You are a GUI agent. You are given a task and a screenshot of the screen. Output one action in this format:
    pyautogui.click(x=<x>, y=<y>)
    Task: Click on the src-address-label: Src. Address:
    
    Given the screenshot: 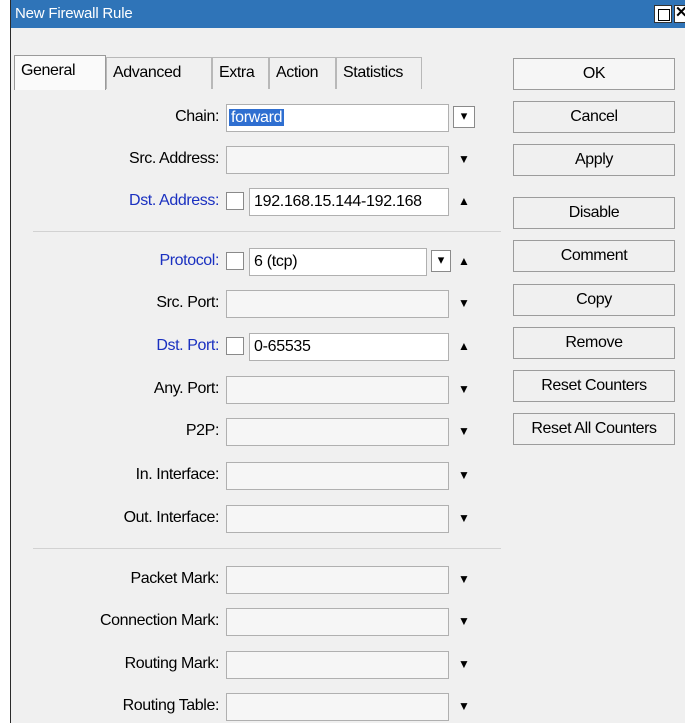 What is the action you would take?
    pyautogui.click(x=174, y=158)
    